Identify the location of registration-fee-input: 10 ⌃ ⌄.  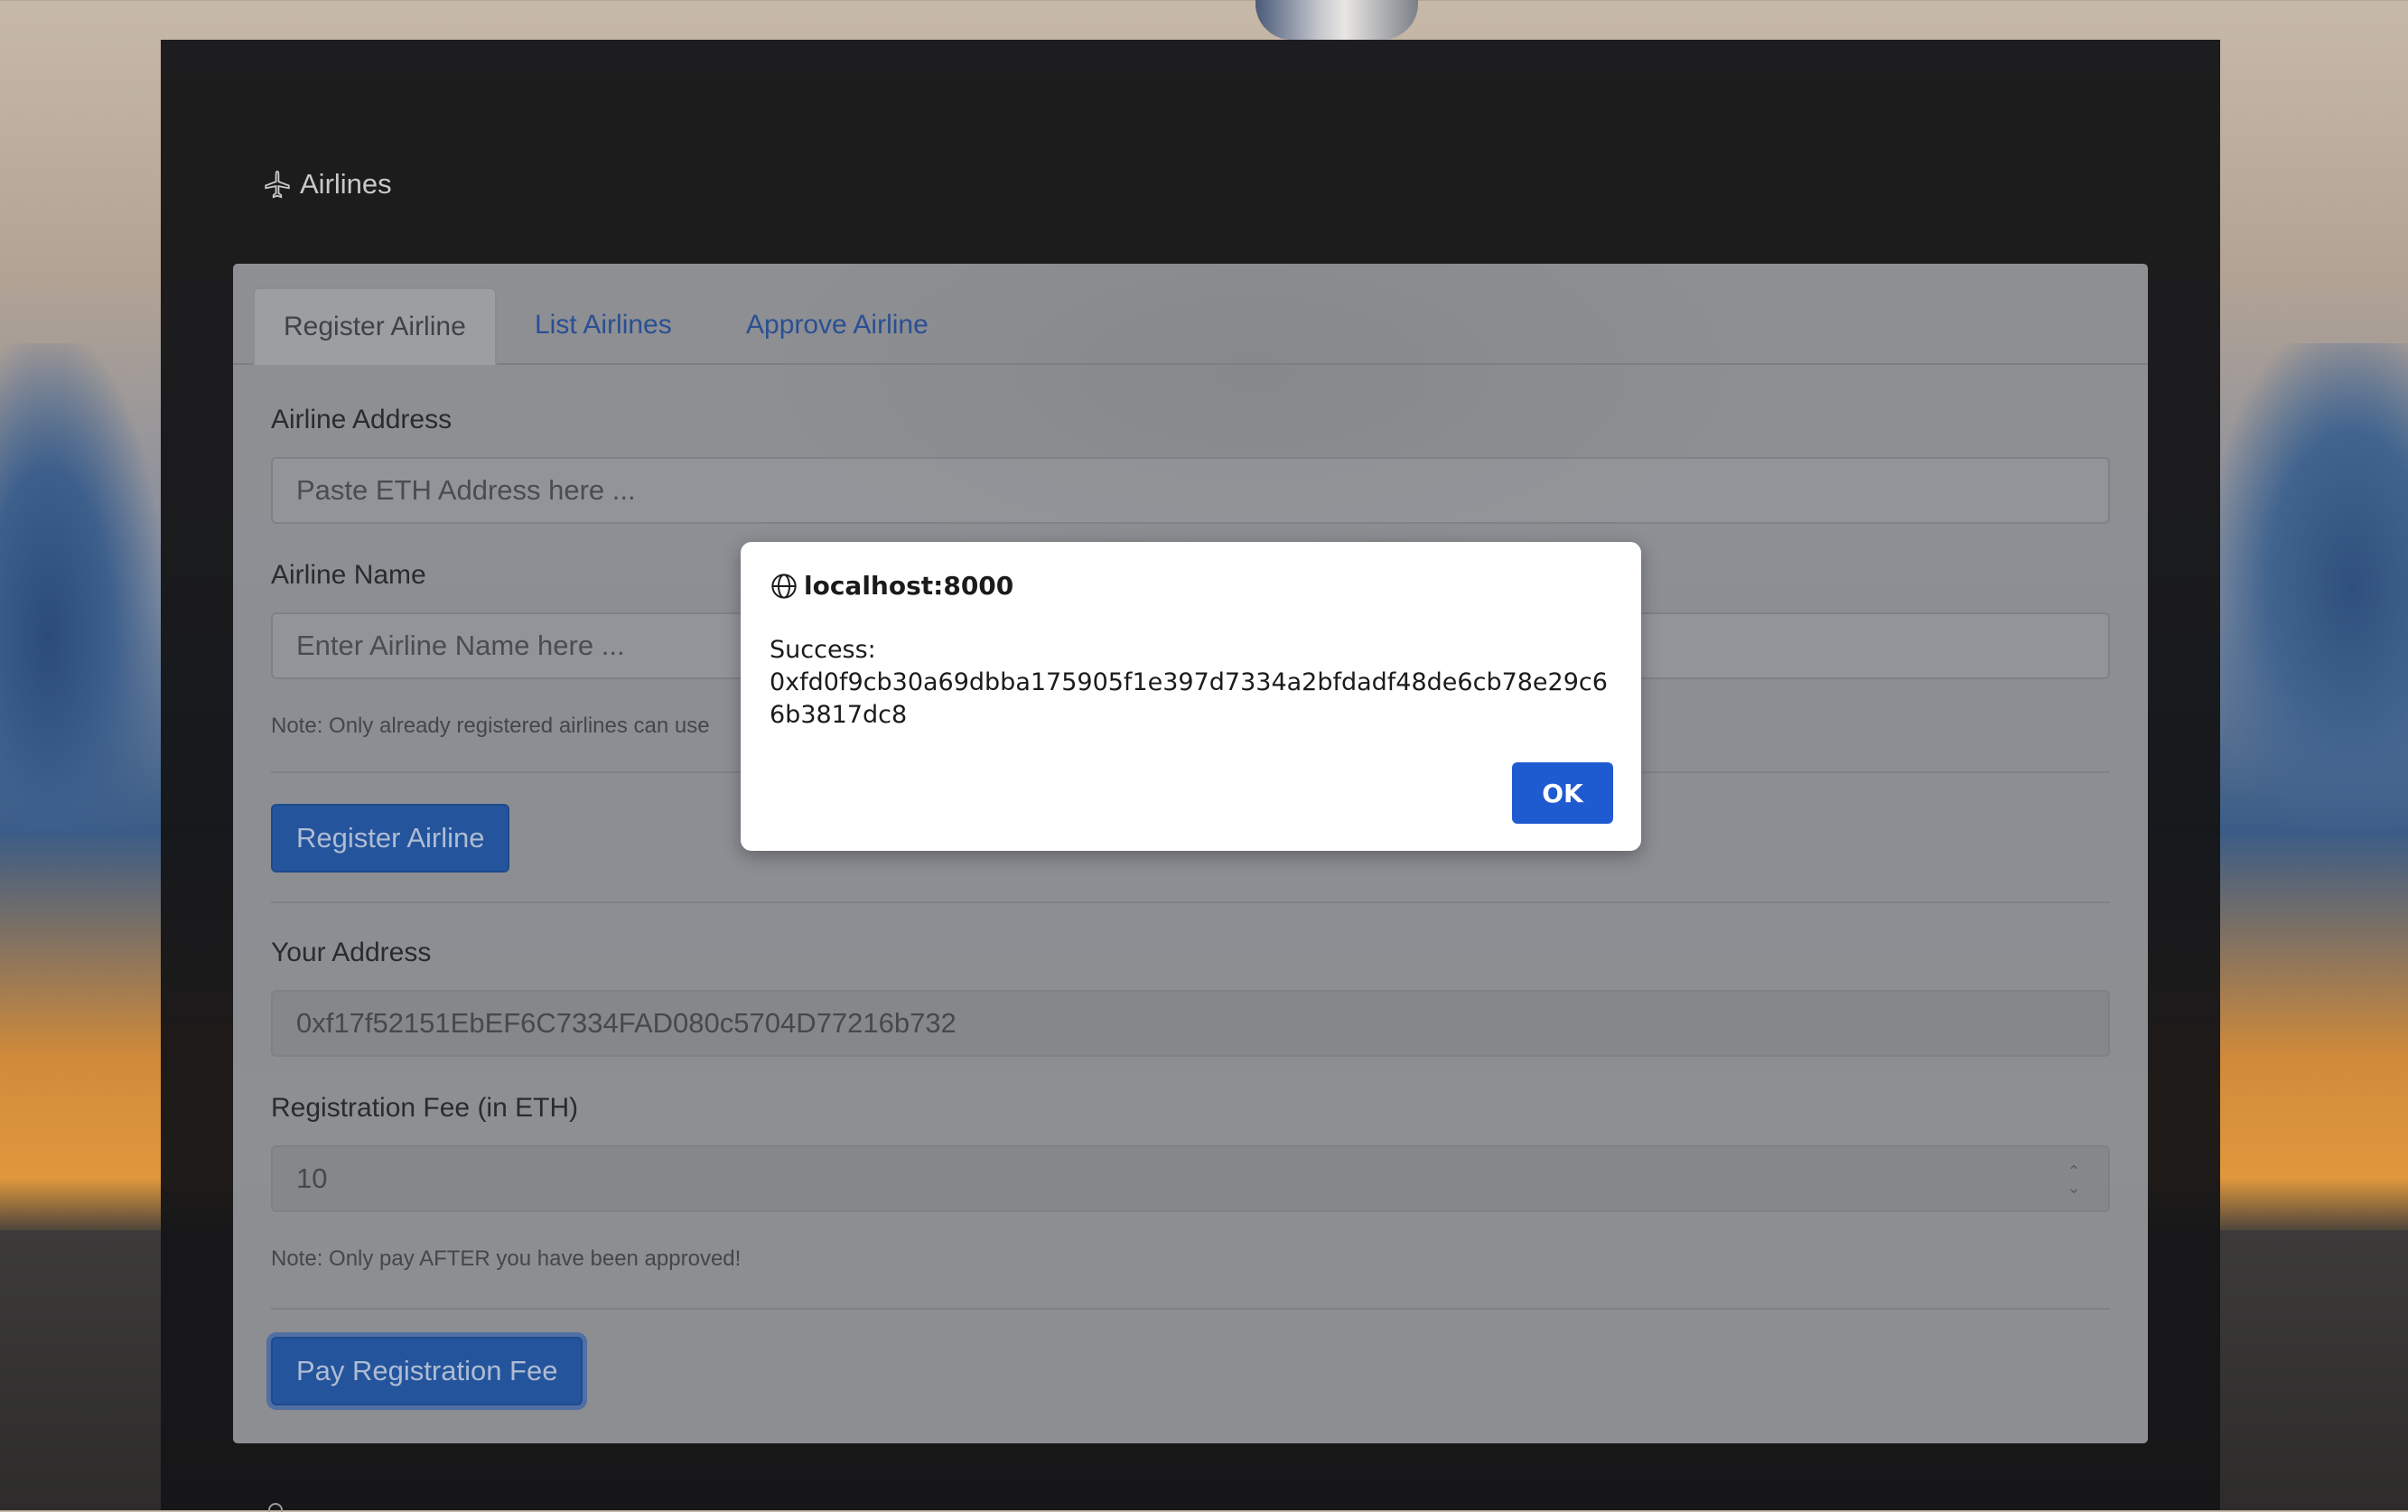
(1190, 1178).